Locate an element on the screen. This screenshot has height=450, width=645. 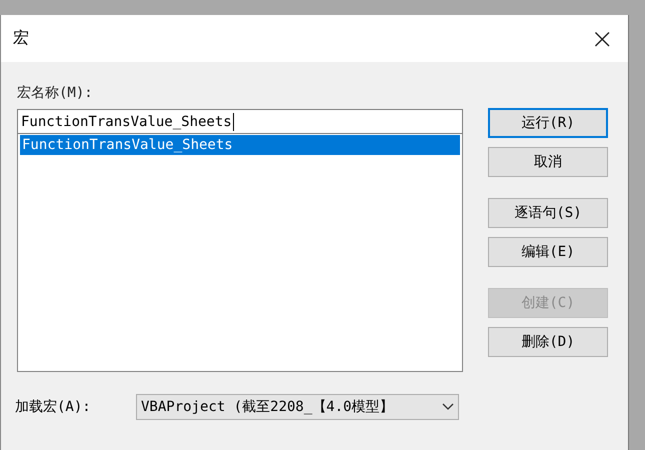
window-title: 宏 is located at coordinates (21, 38).